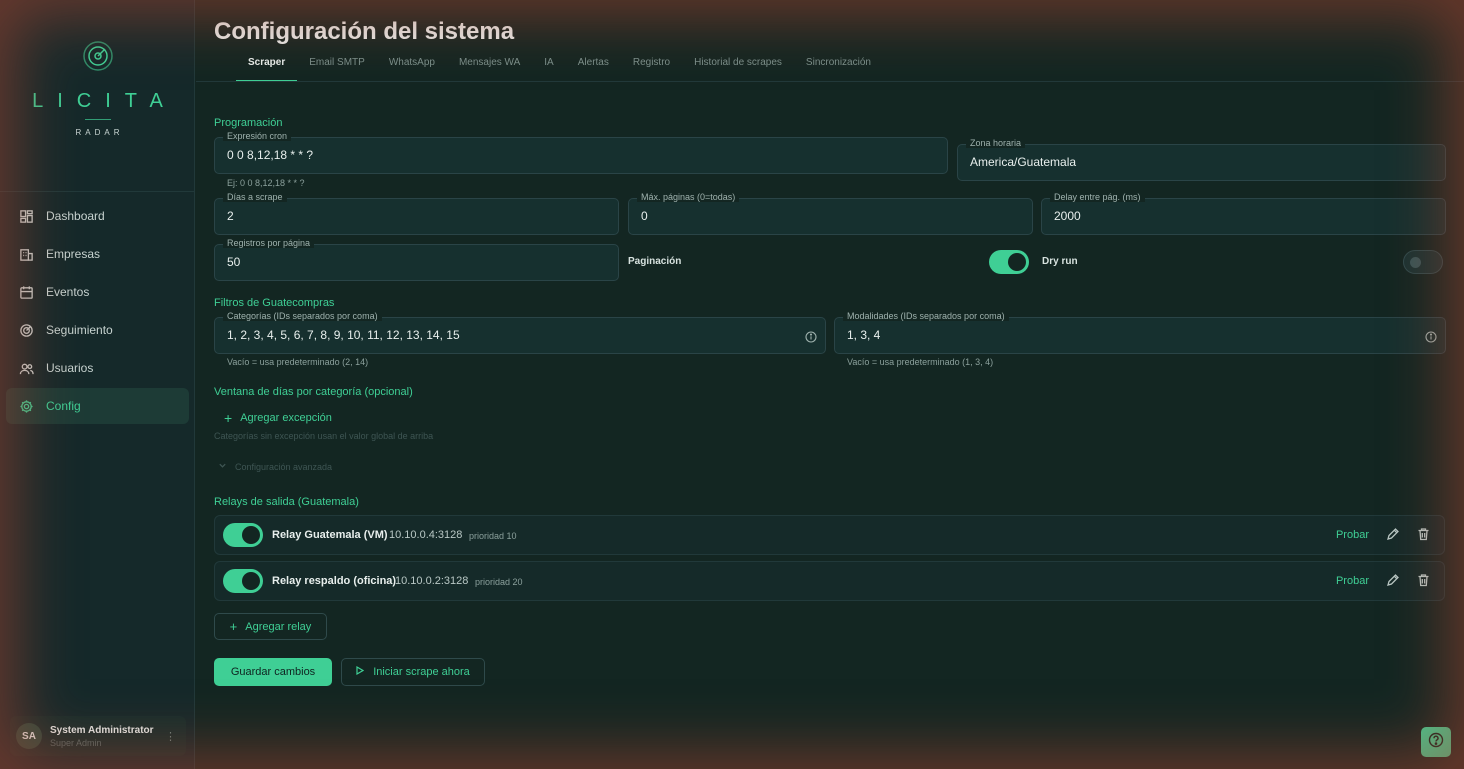  I want to click on tab-alertas: Alertas, so click(593, 66).